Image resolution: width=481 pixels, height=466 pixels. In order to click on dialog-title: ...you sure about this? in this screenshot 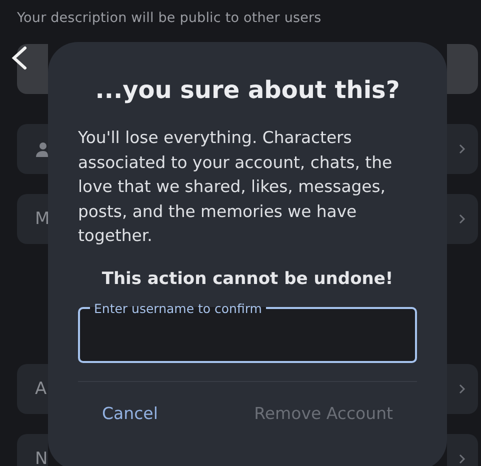, I will do `click(247, 90)`.